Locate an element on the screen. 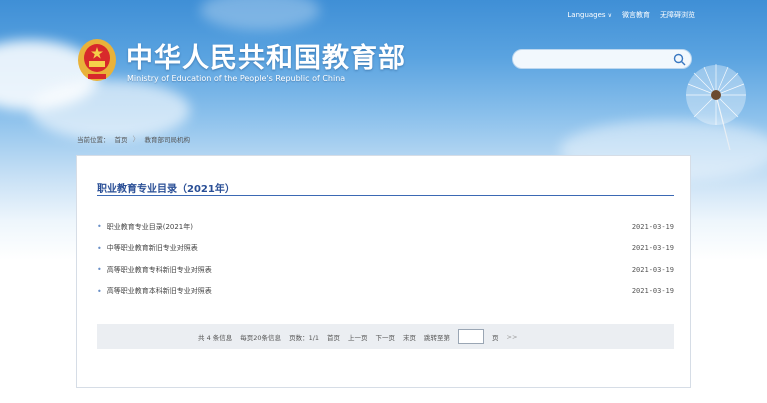 This screenshot has width=767, height=403. pager-total: 共 4 条信息 is located at coordinates (215, 337).